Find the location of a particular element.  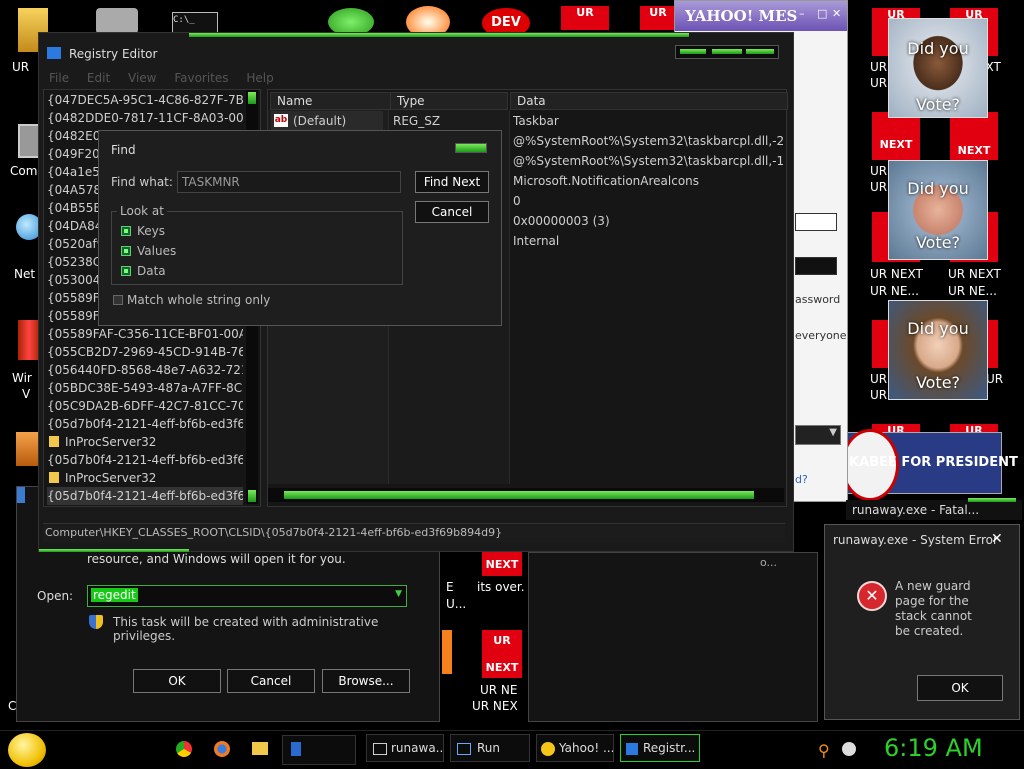

column-header-type: Type is located at coordinates (449, 101).